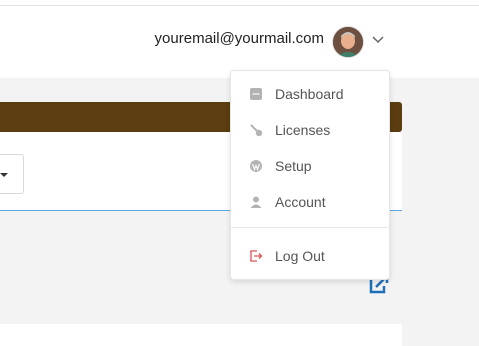 The image size is (479, 346). Describe the element at coordinates (310, 227) in the screenshot. I see `menu-divider` at that location.